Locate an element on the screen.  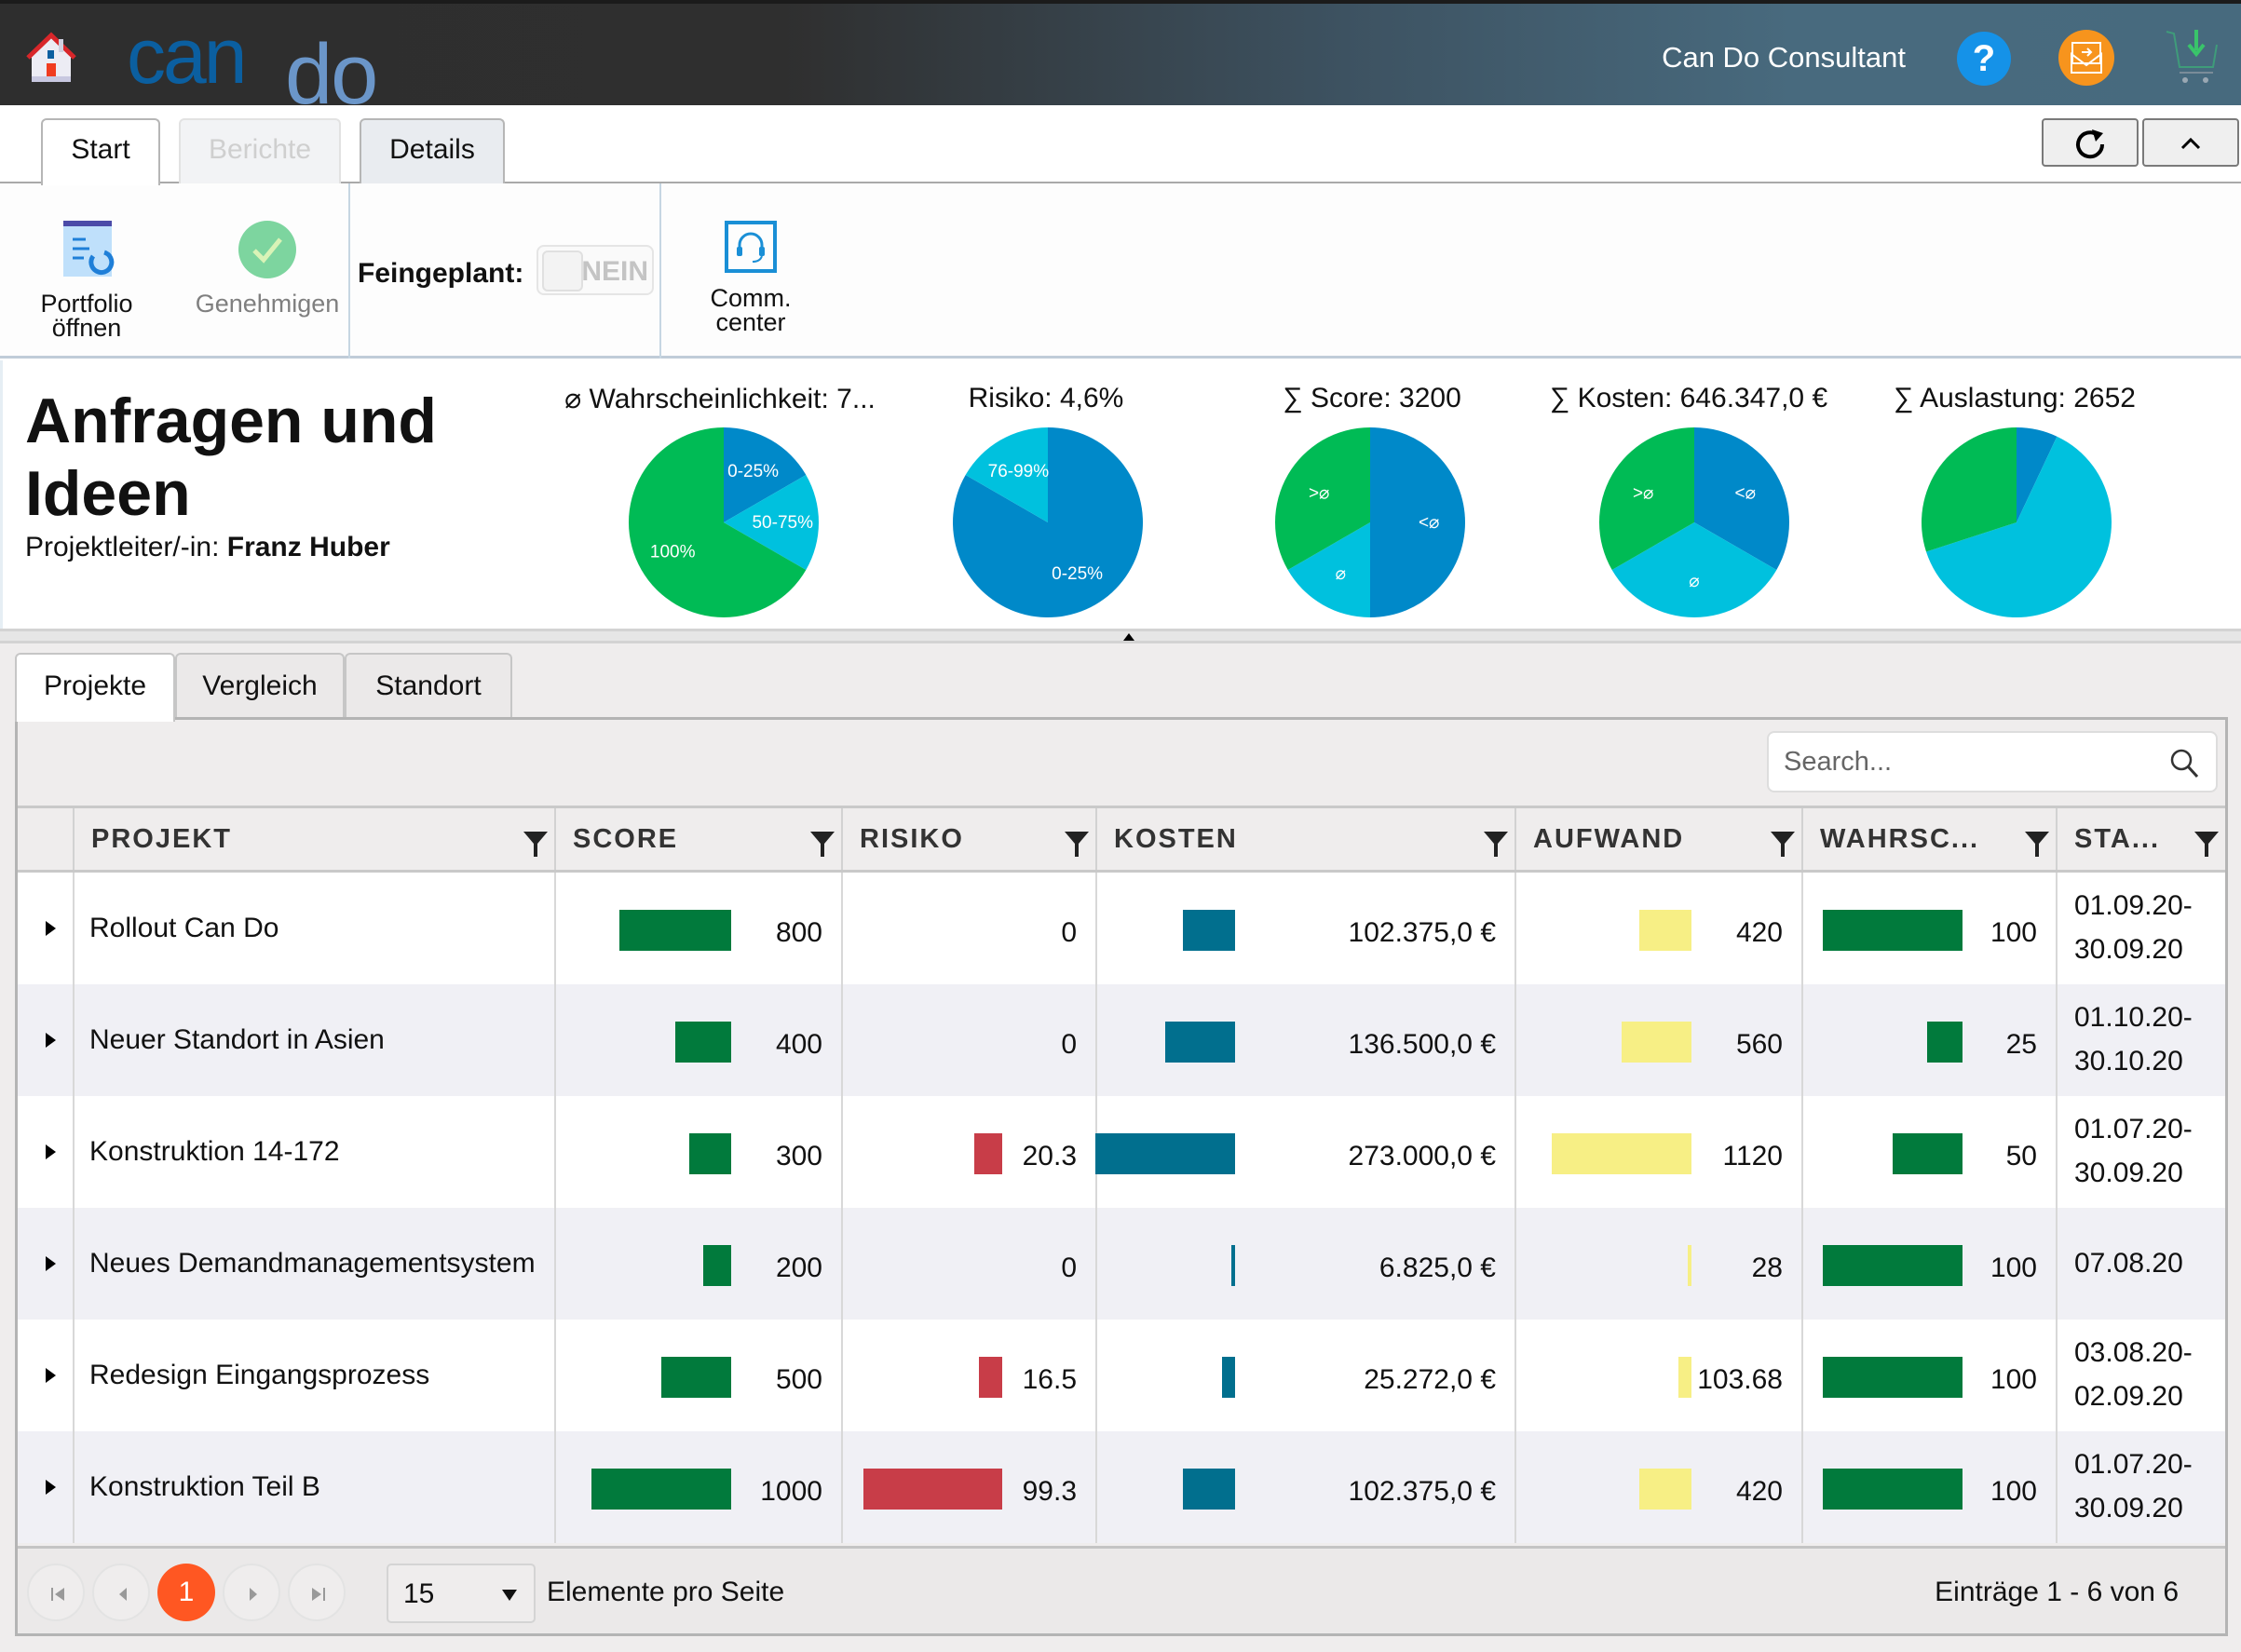
chevron-up-icon is located at coordinates (2190, 143).